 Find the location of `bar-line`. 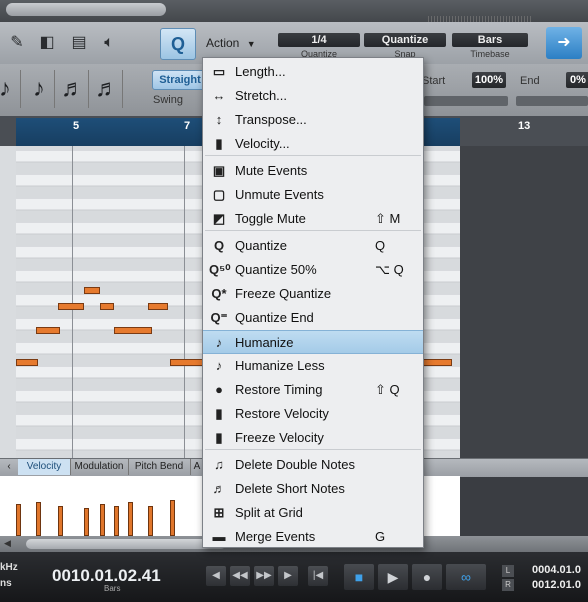

bar-line is located at coordinates (72, 302).